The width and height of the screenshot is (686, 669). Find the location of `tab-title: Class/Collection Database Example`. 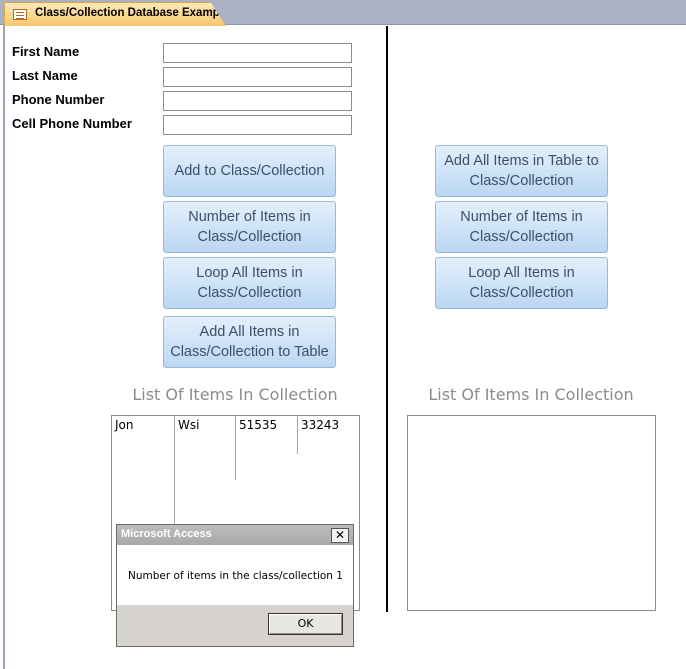

tab-title: Class/Collection Database Example is located at coordinates (132, 13).